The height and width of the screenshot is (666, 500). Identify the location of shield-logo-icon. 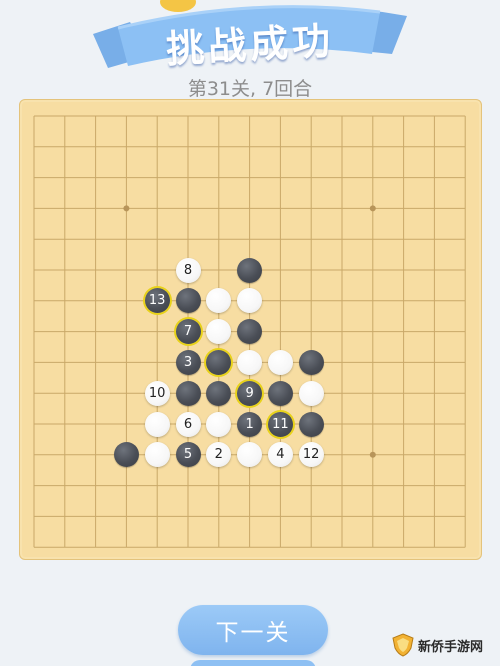
(403, 645).